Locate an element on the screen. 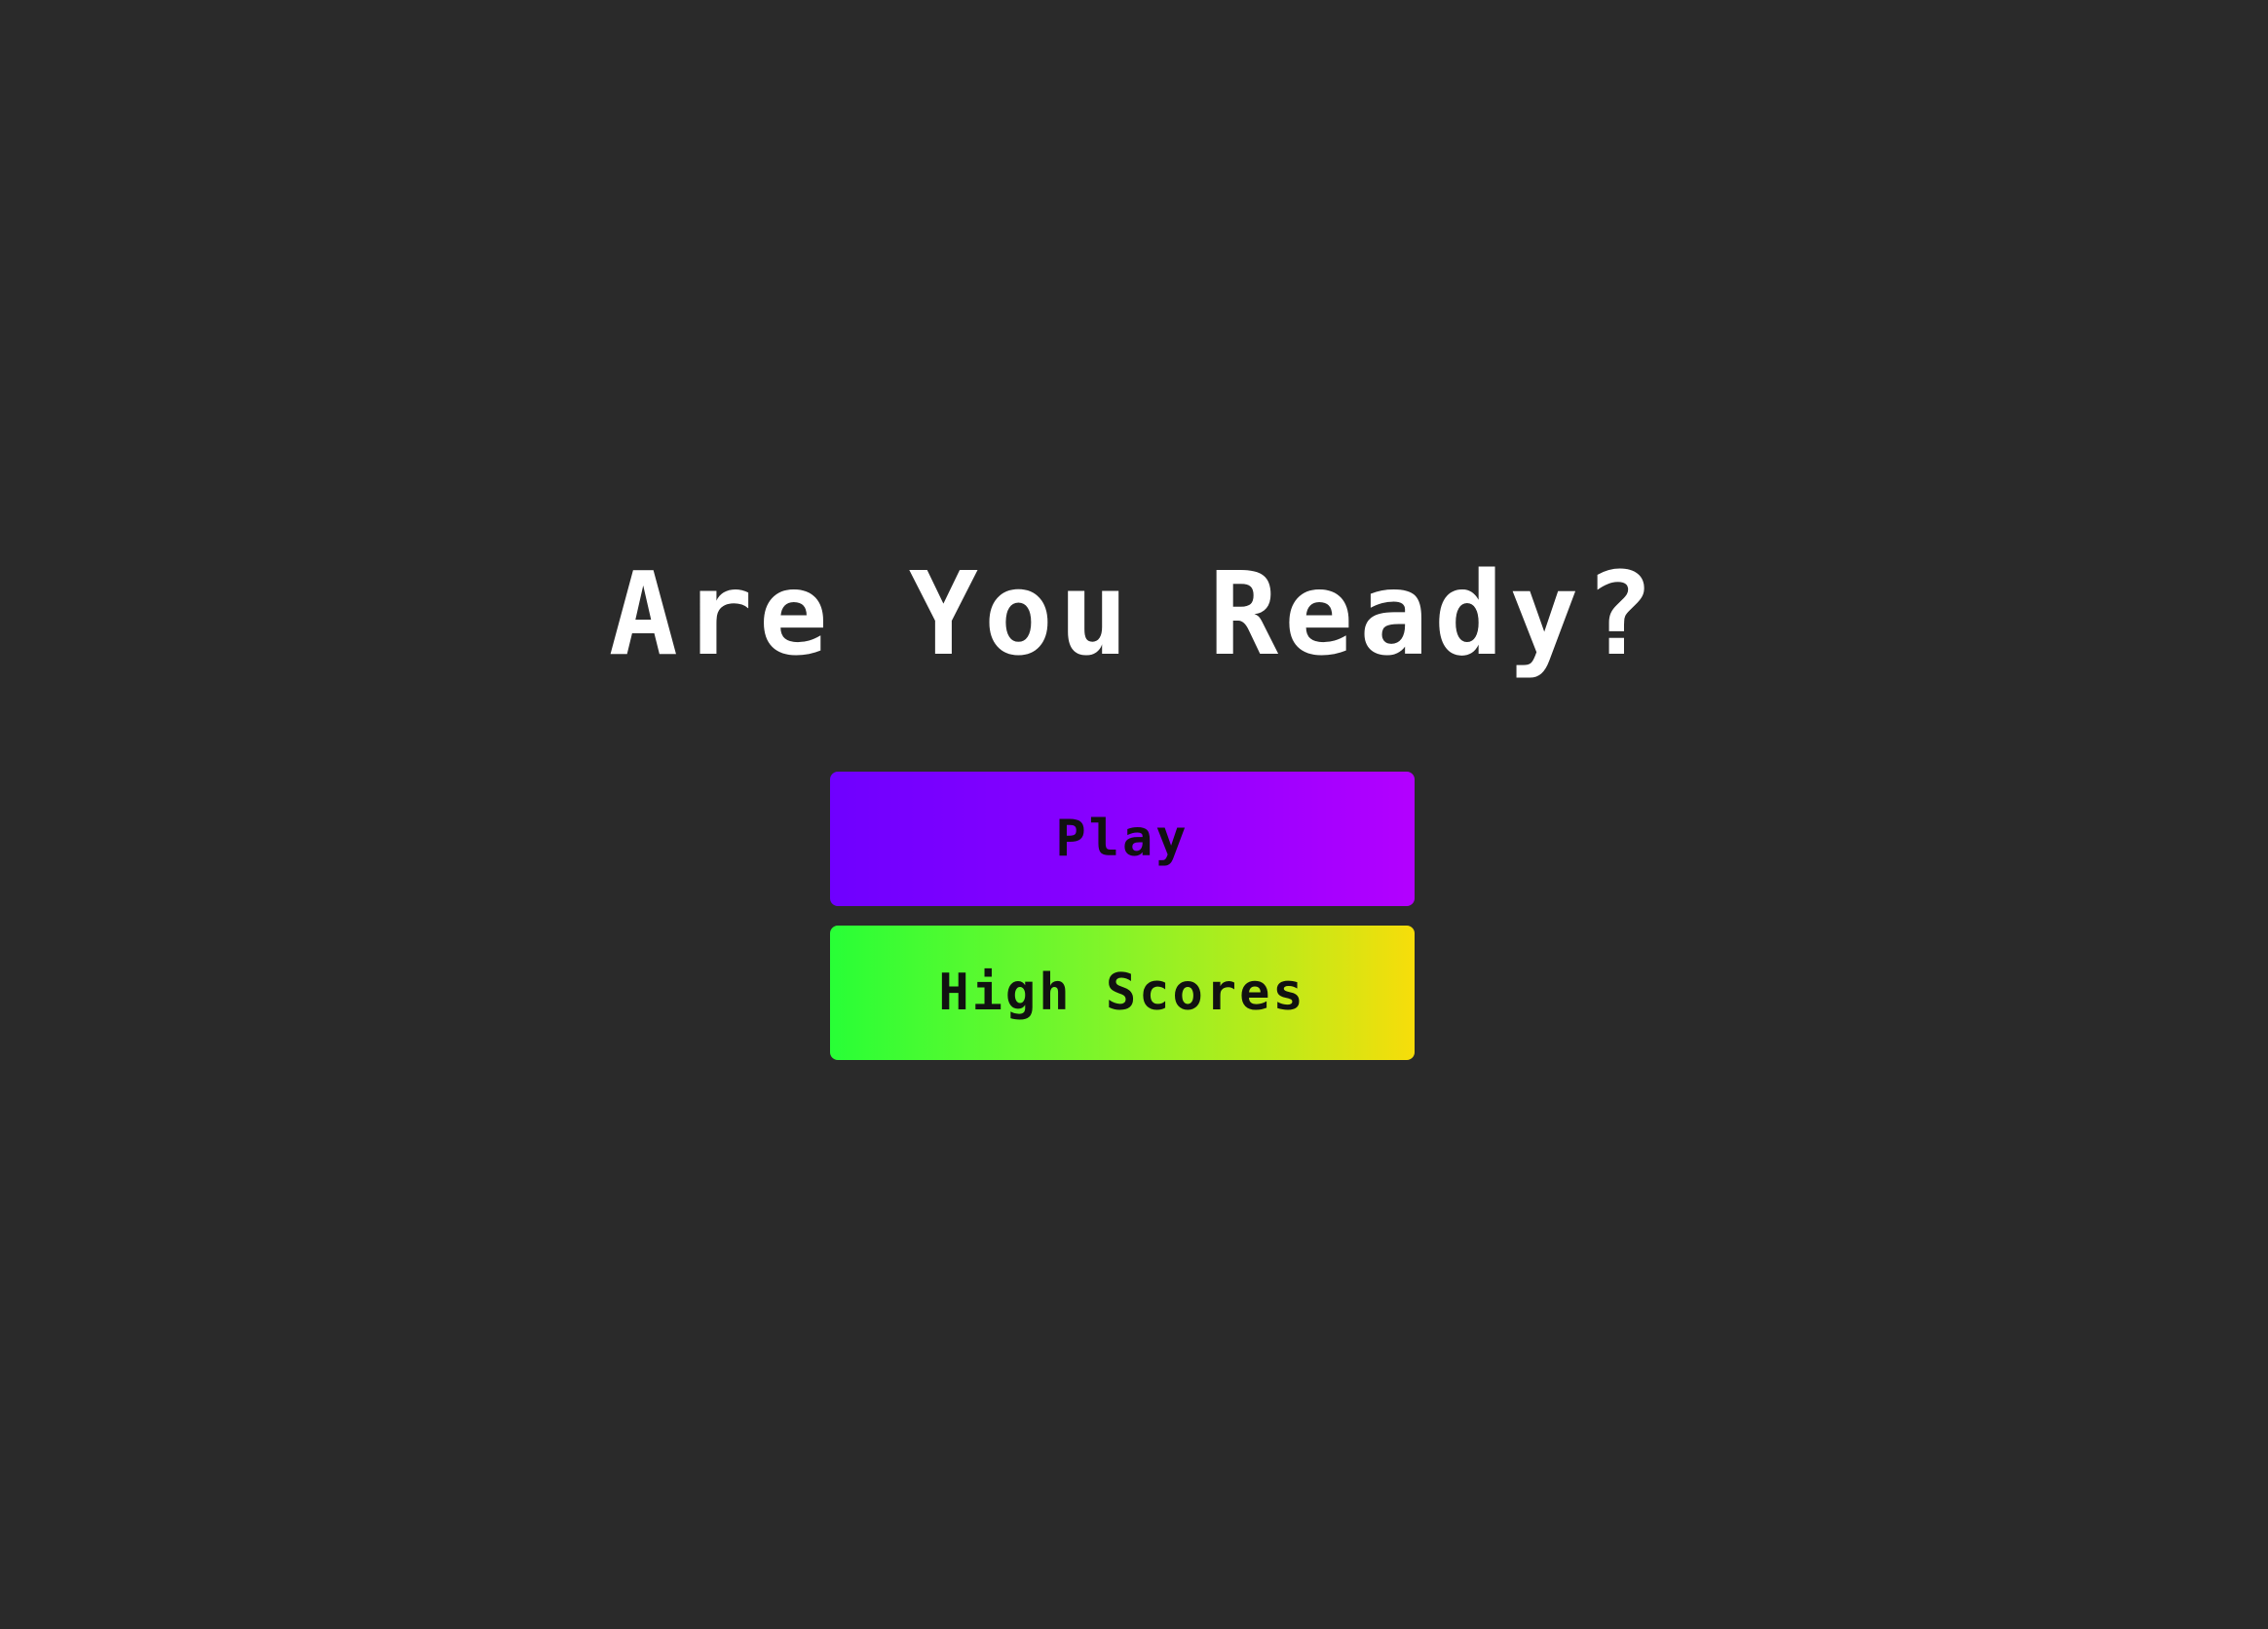 Image resolution: width=2268 pixels, height=1629 pixels. play-button-label: Play is located at coordinates (1122, 839).